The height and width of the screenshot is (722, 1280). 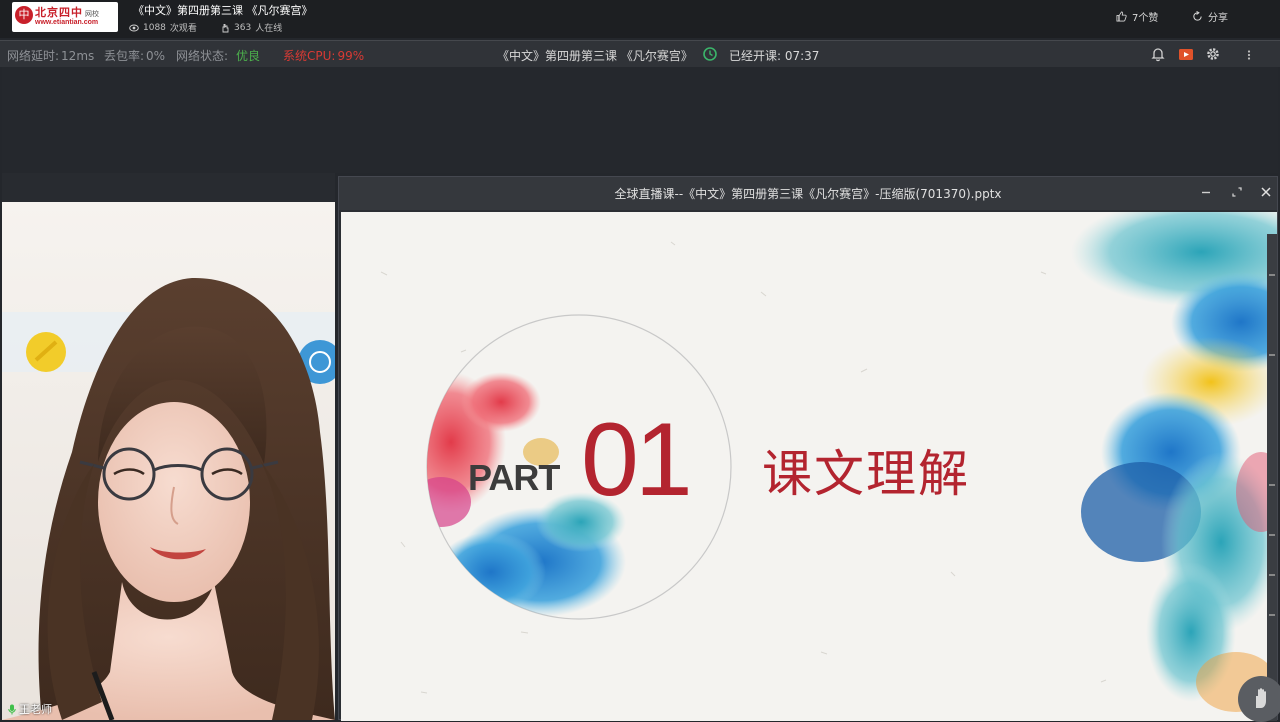 I want to click on like-count: 7个赞, so click(x=1145, y=18).